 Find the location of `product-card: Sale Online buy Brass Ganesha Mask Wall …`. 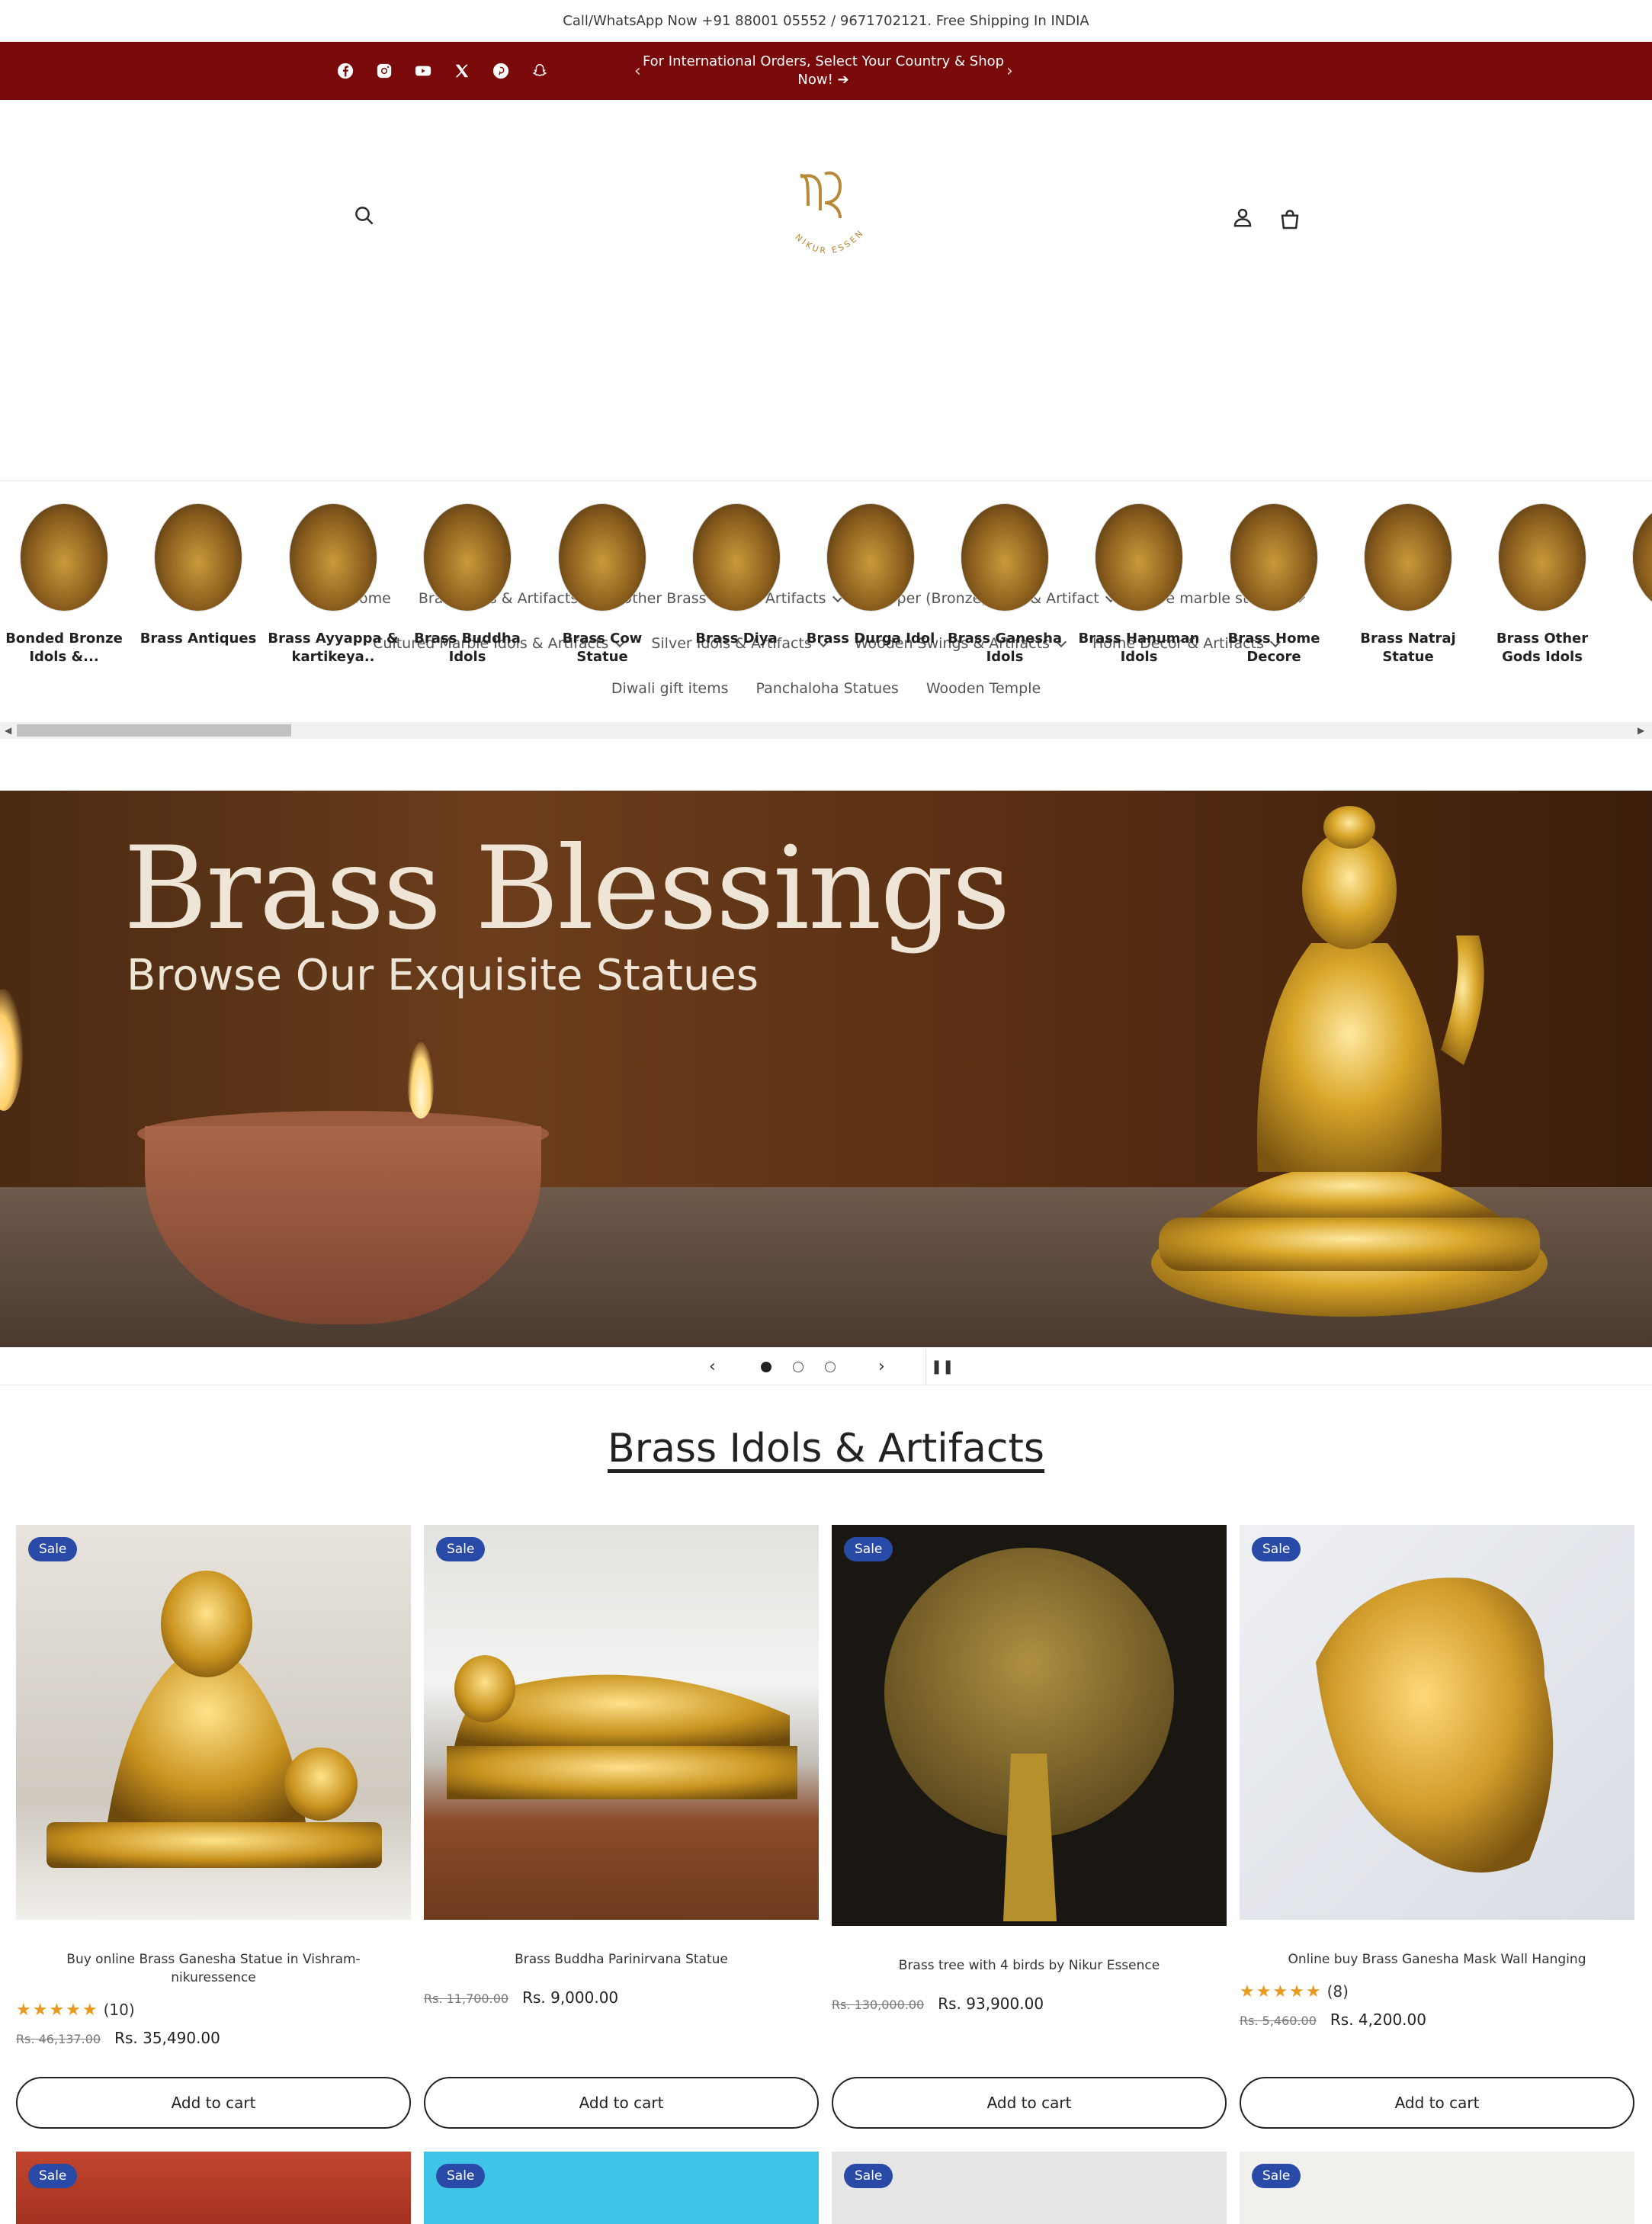

product-card: Sale Online buy Brass Ganesha Mask Wall … is located at coordinates (1437, 1827).